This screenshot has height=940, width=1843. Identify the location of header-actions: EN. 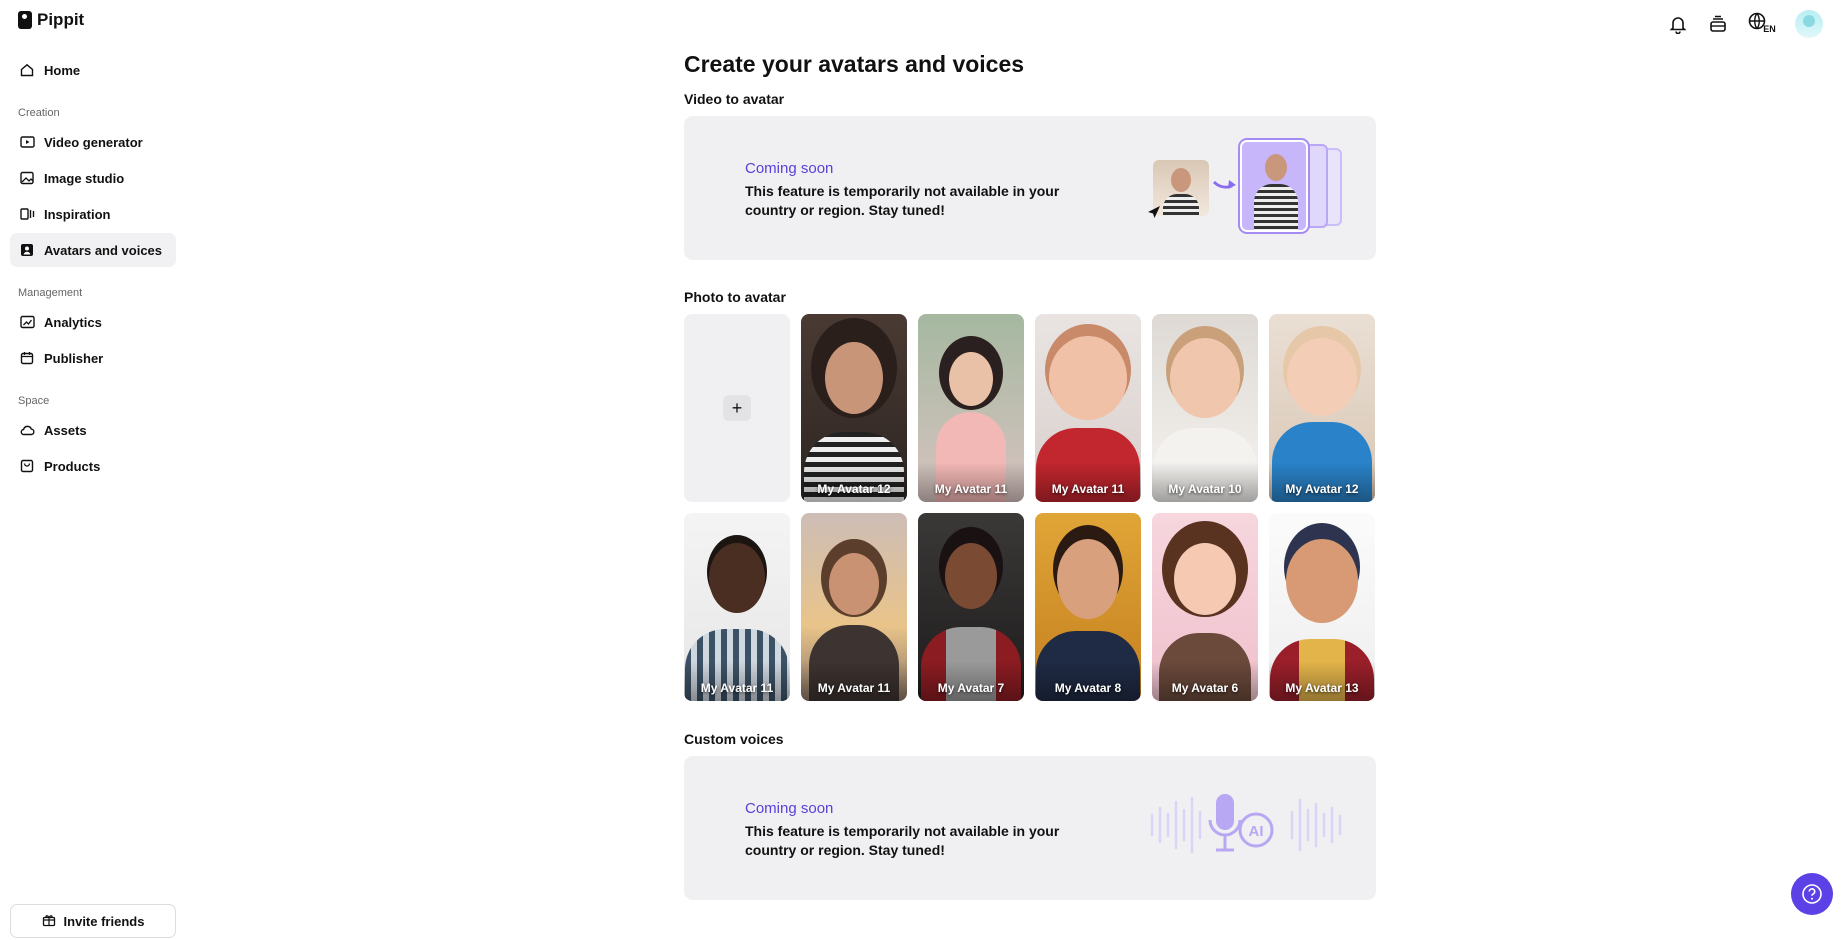
(1745, 24).